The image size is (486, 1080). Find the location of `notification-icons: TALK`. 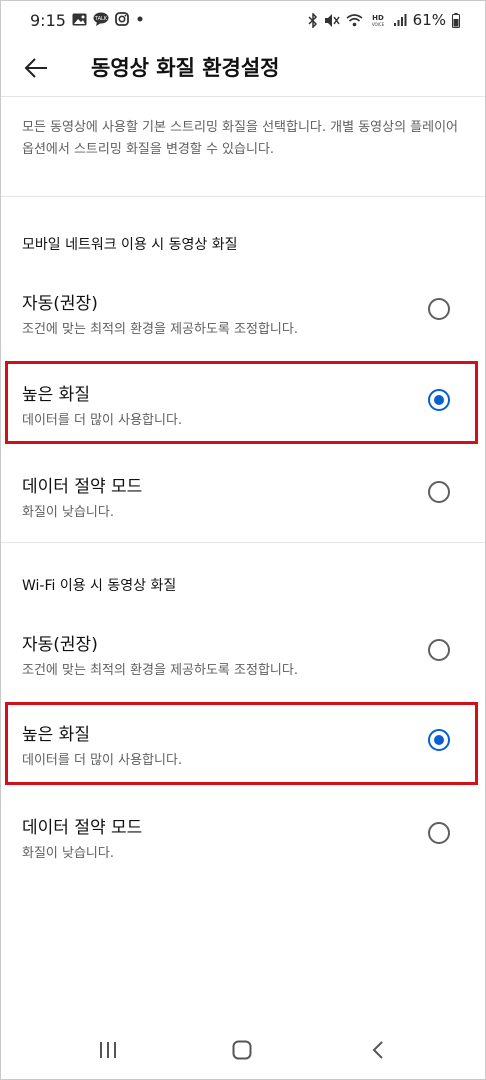

notification-icons: TALK is located at coordinates (108, 19).